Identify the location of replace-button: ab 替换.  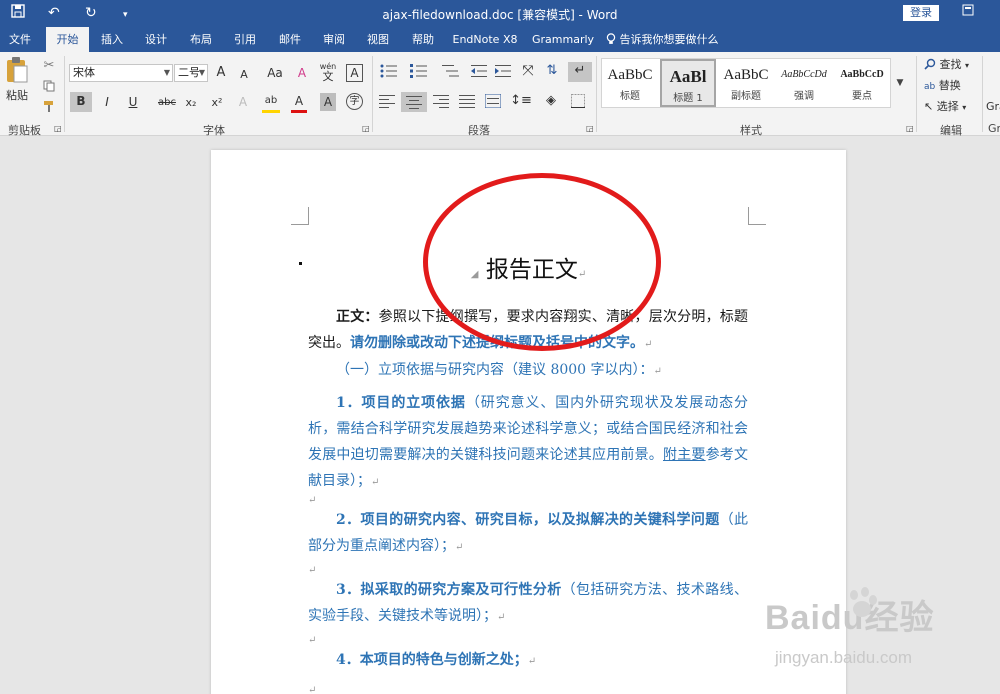
(952, 86).